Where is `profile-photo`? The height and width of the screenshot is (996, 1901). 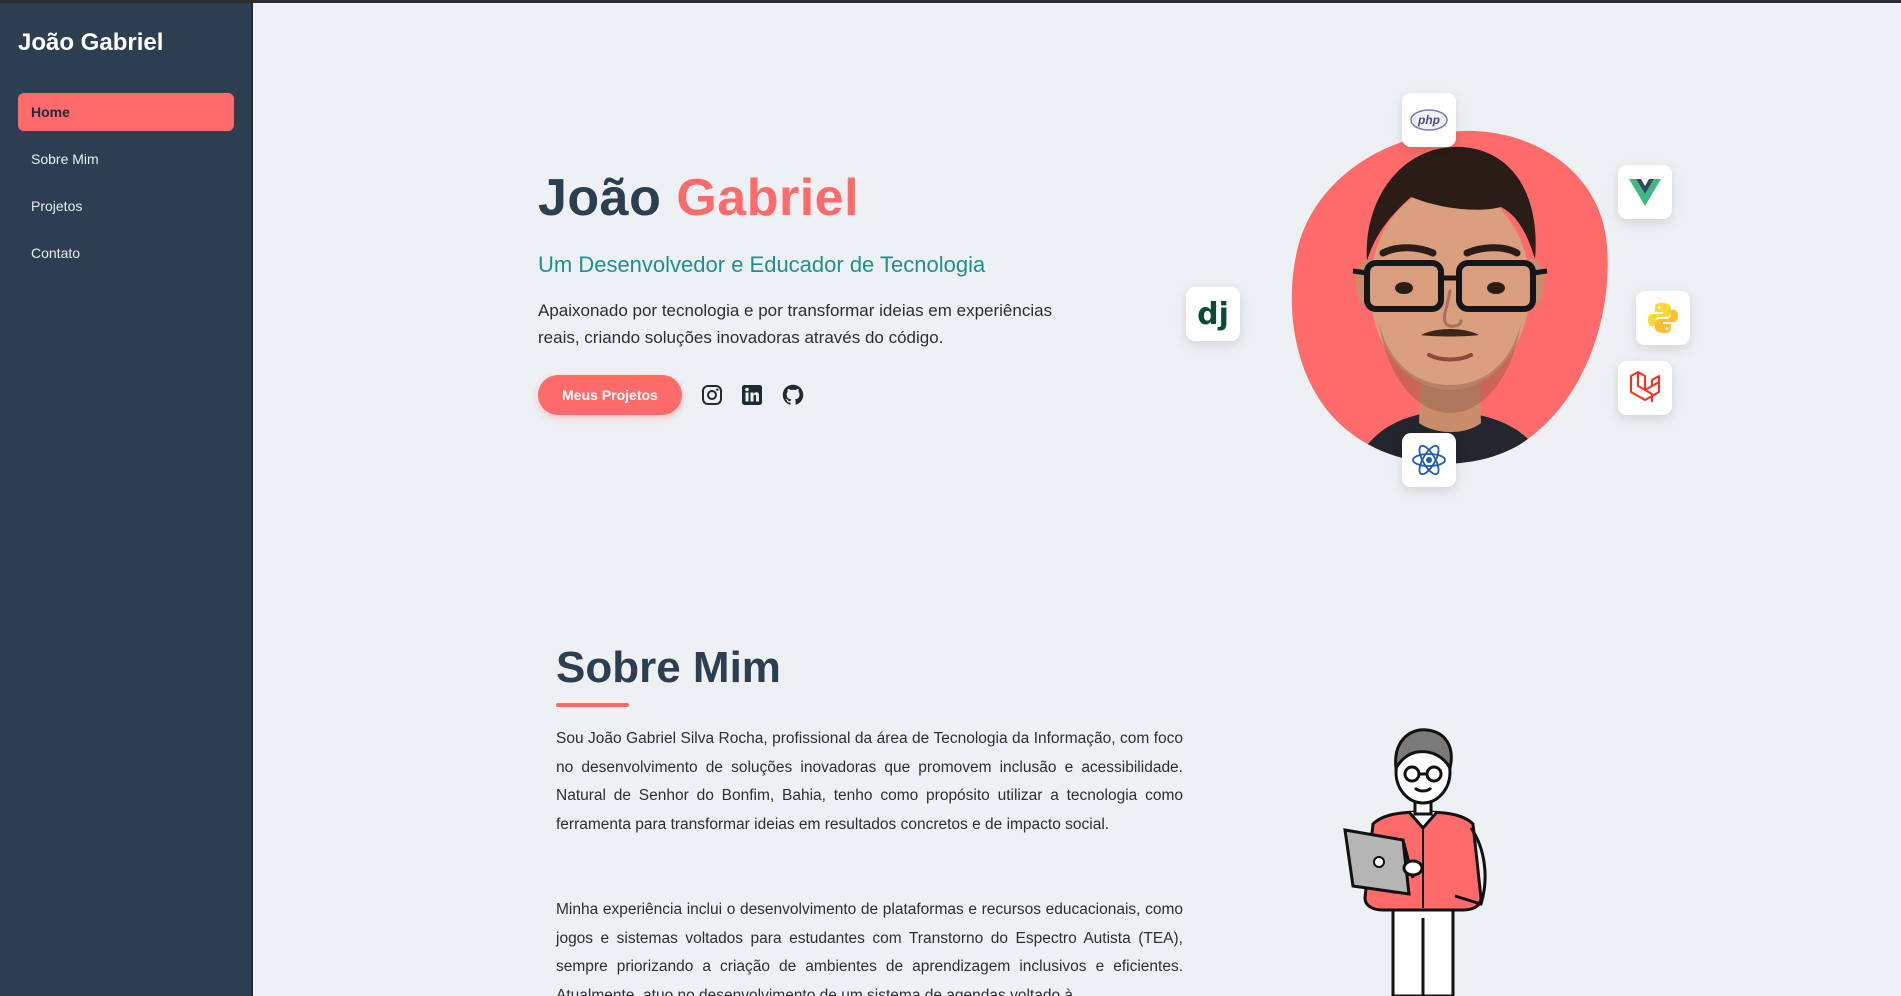
profile-photo is located at coordinates (1449, 297).